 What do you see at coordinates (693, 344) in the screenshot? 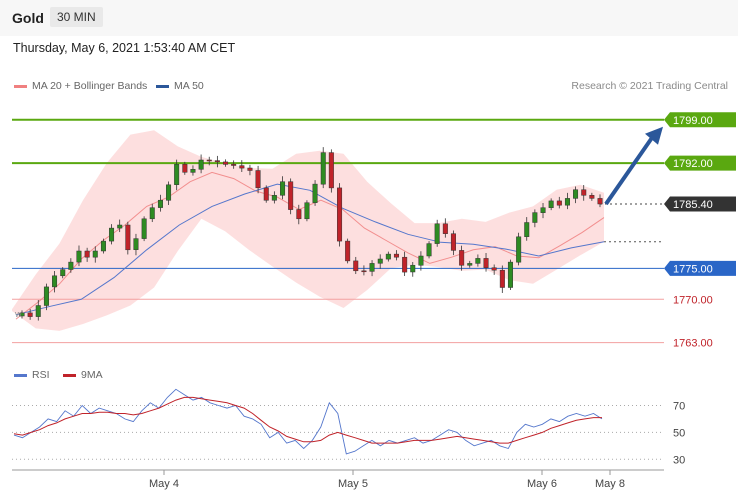
I see `price-level-label: 1763.00` at bounding box center [693, 344].